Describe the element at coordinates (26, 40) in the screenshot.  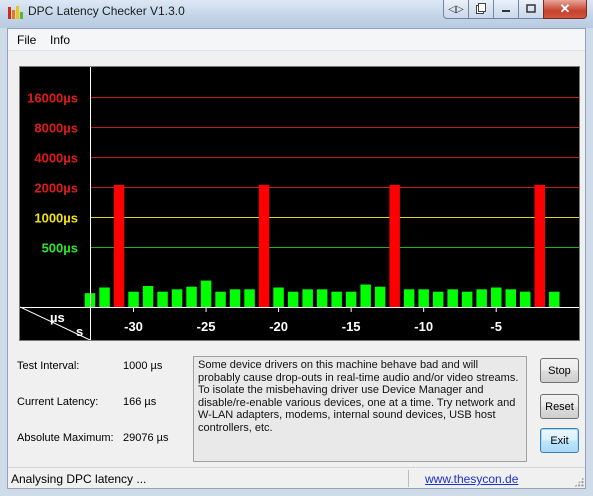
I see `menu-file: File` at that location.